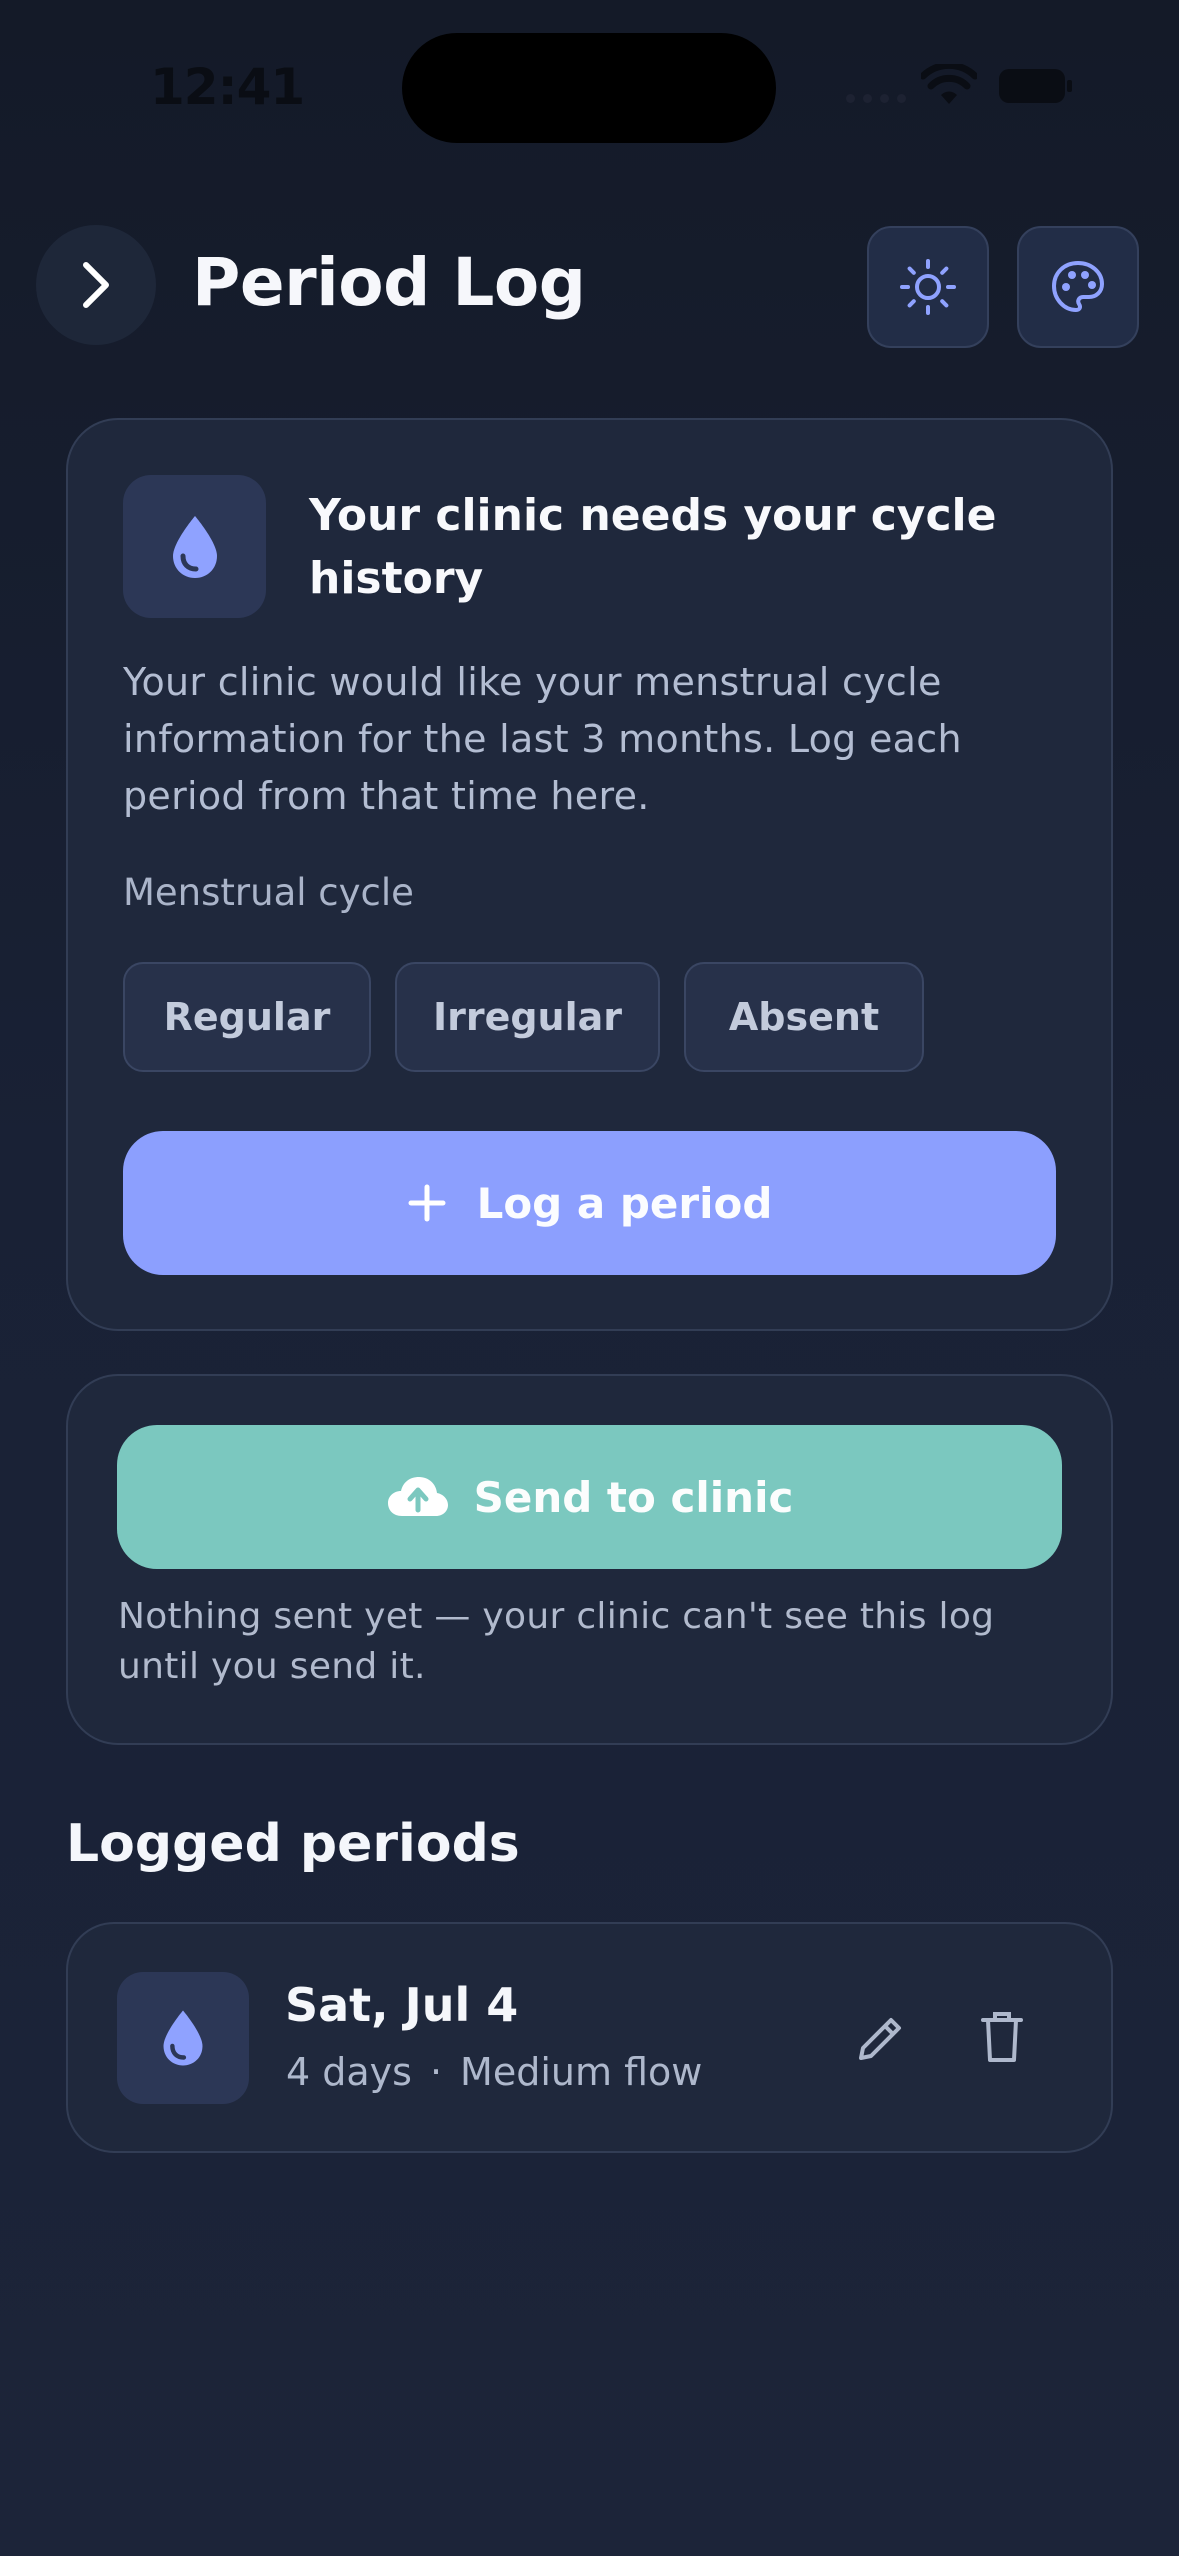  What do you see at coordinates (804, 1017) in the screenshot?
I see `cycle-option-absent: Absent` at bounding box center [804, 1017].